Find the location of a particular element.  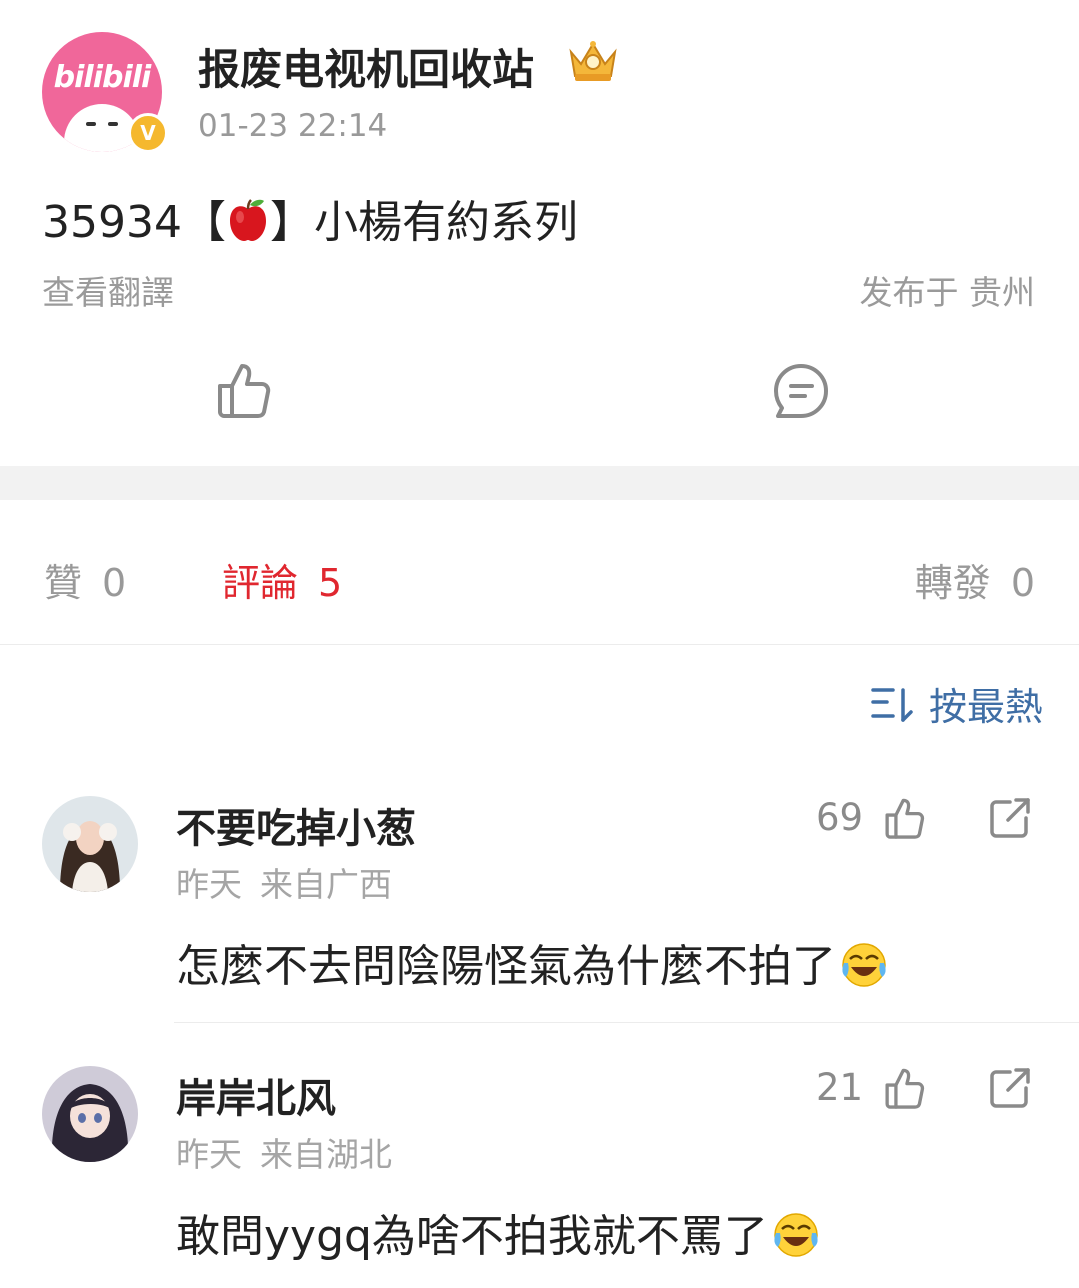

commenter-name: 岸岸北风 is located at coordinates (256, 1095).